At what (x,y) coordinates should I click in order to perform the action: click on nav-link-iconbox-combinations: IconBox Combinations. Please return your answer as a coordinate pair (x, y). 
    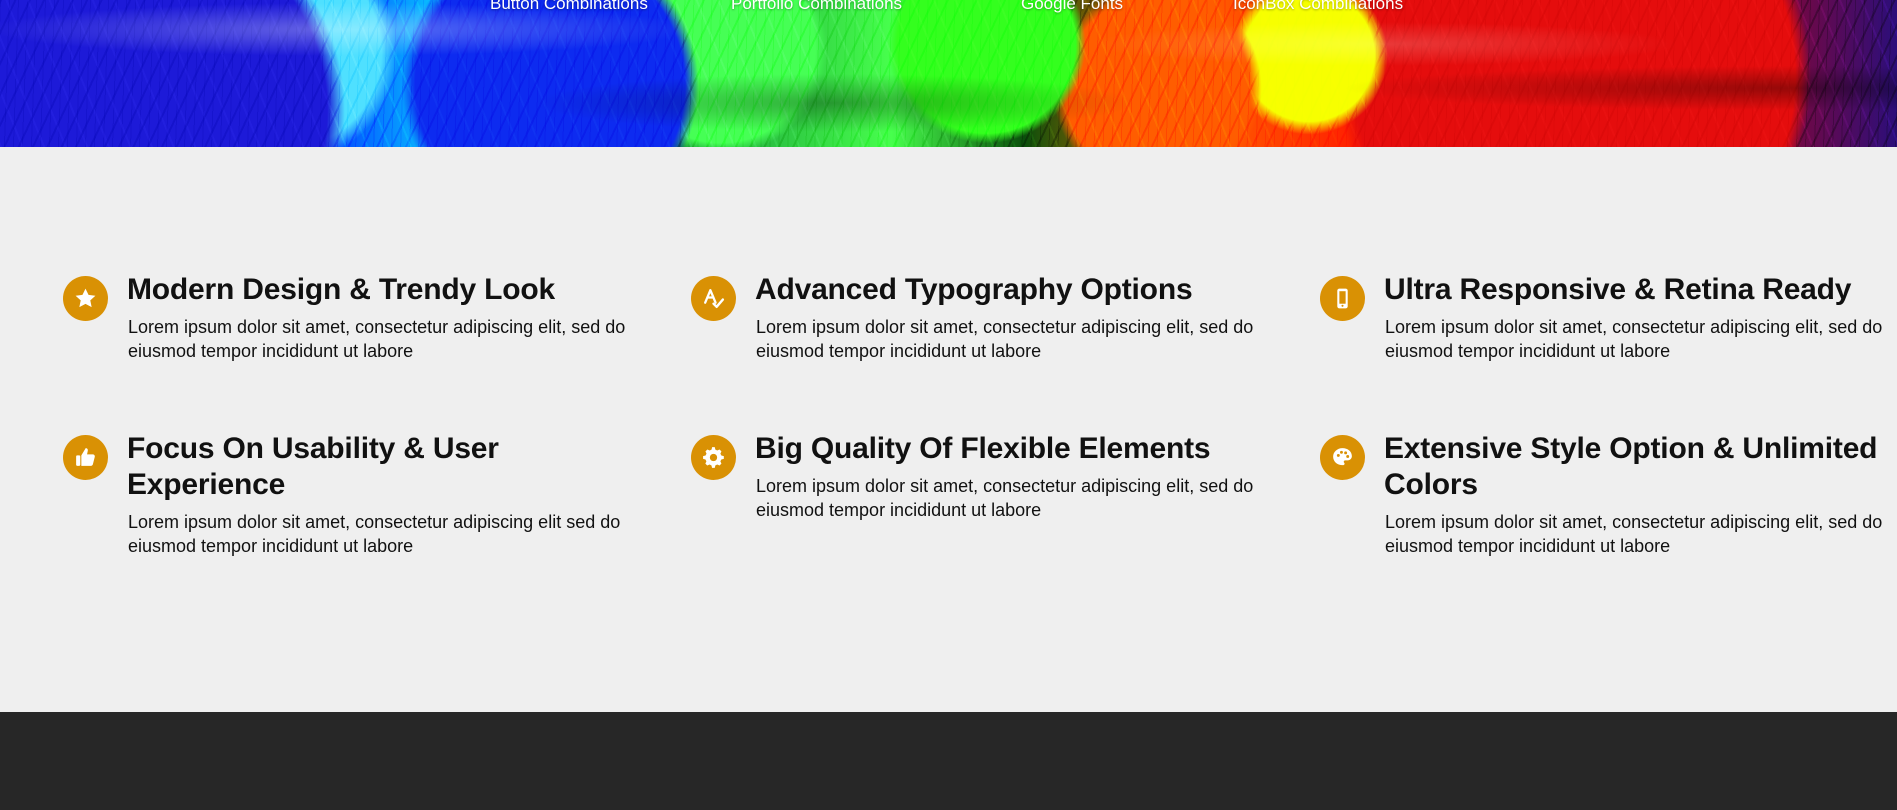
    Looking at the image, I should click on (1328, 7).